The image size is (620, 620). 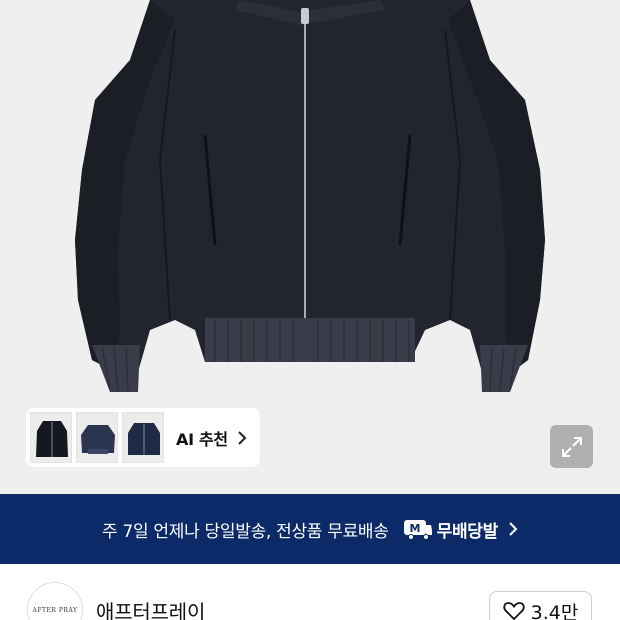 I want to click on free-delivery-badge: M 무배당발, so click(x=450, y=529).